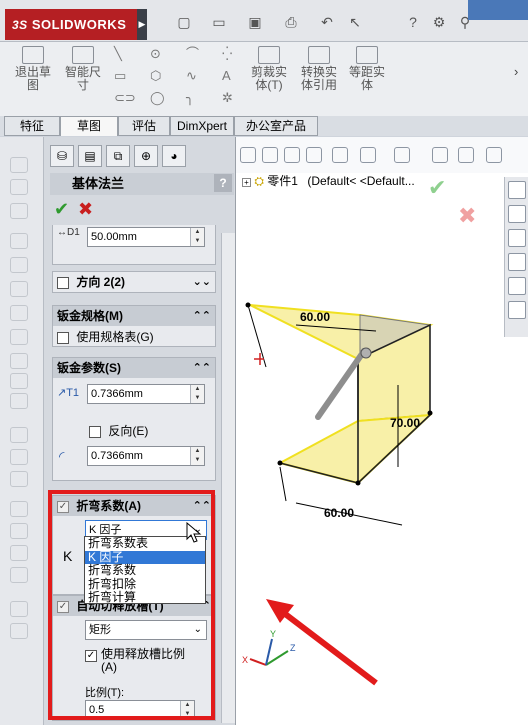 This screenshot has height=725, width=528. Describe the element at coordinates (197, 237) in the screenshot. I see `depth-spinner: ▲ ▼` at that location.